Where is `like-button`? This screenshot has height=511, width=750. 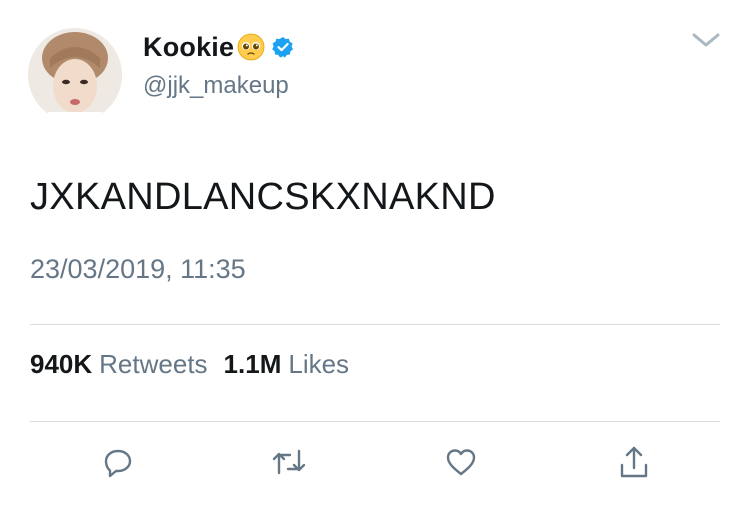 like-button is located at coordinates (461, 464).